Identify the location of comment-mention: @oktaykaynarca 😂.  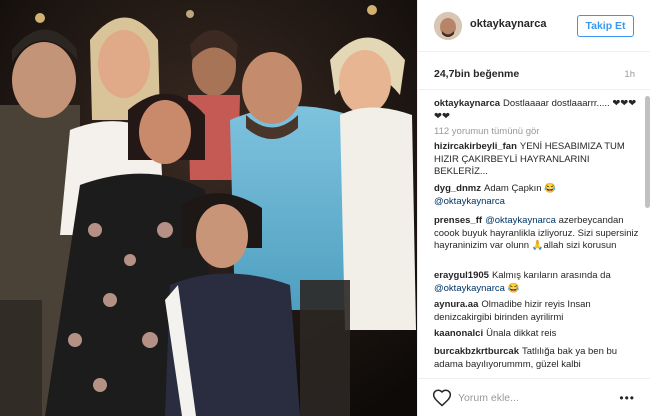
(476, 288).